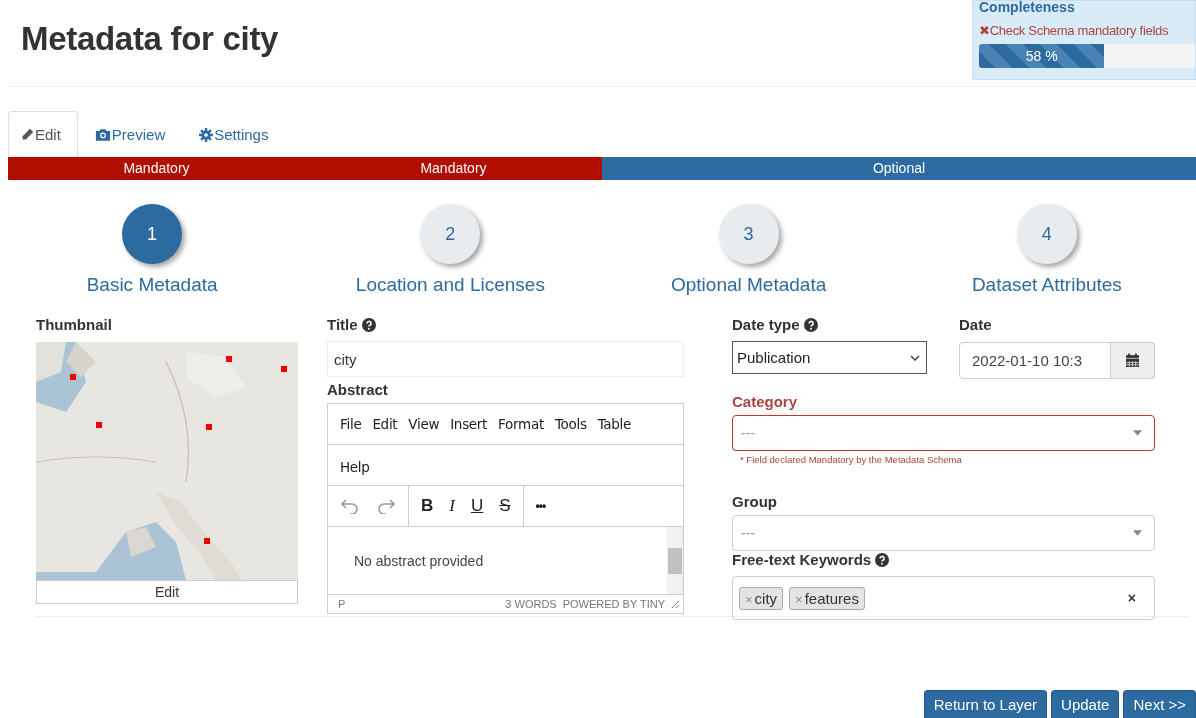 This screenshot has height=718, width=1196. What do you see at coordinates (802, 559) in the screenshot?
I see `field-label: Free-text Keywords` at bounding box center [802, 559].